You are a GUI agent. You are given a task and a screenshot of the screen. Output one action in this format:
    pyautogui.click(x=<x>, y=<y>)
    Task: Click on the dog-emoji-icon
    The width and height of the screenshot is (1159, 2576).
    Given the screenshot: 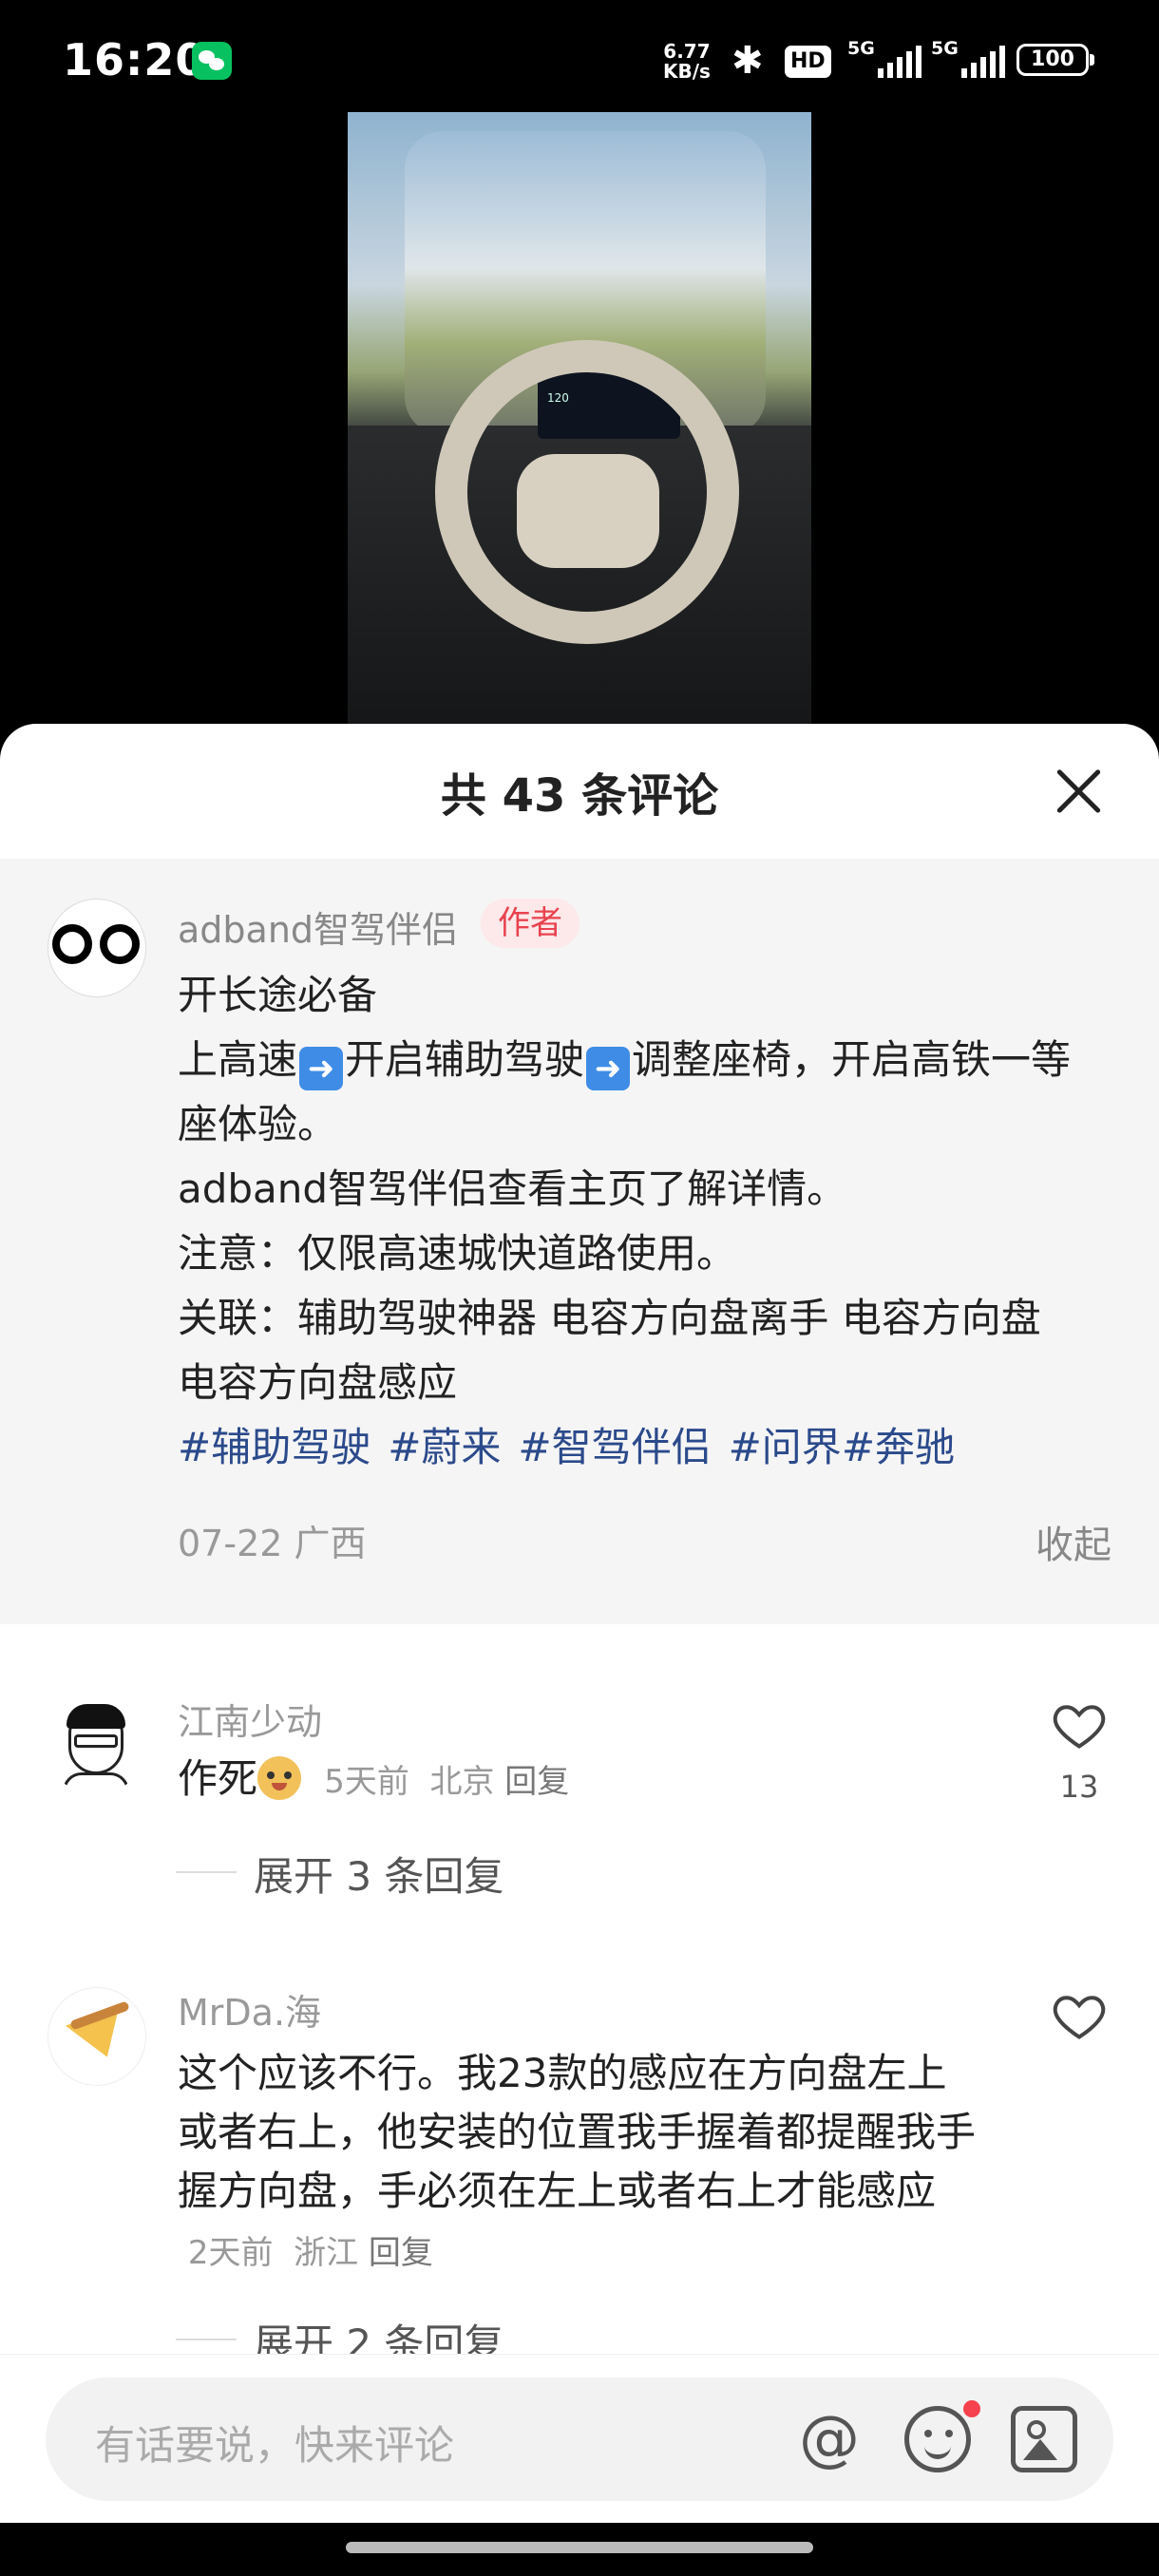 What is the action you would take?
    pyautogui.click(x=279, y=1778)
    